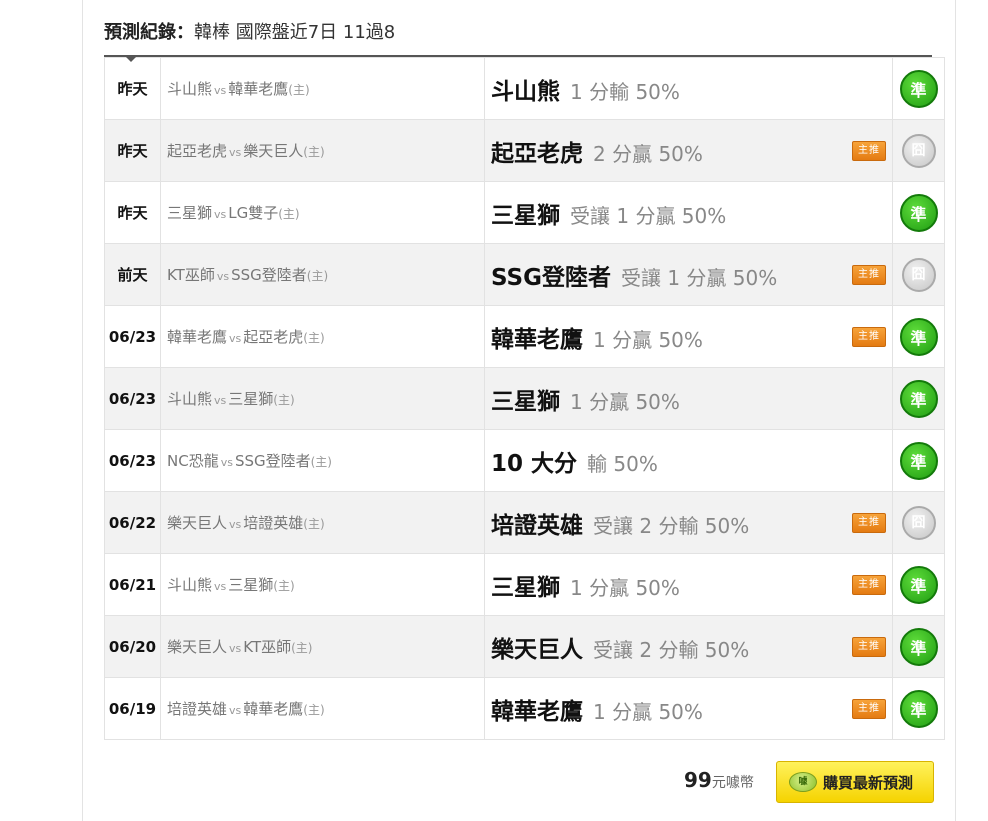 This screenshot has height=821, width=988. What do you see at coordinates (688, 460) in the screenshot?
I see `row-pick: 10 大分輸 50%` at bounding box center [688, 460].